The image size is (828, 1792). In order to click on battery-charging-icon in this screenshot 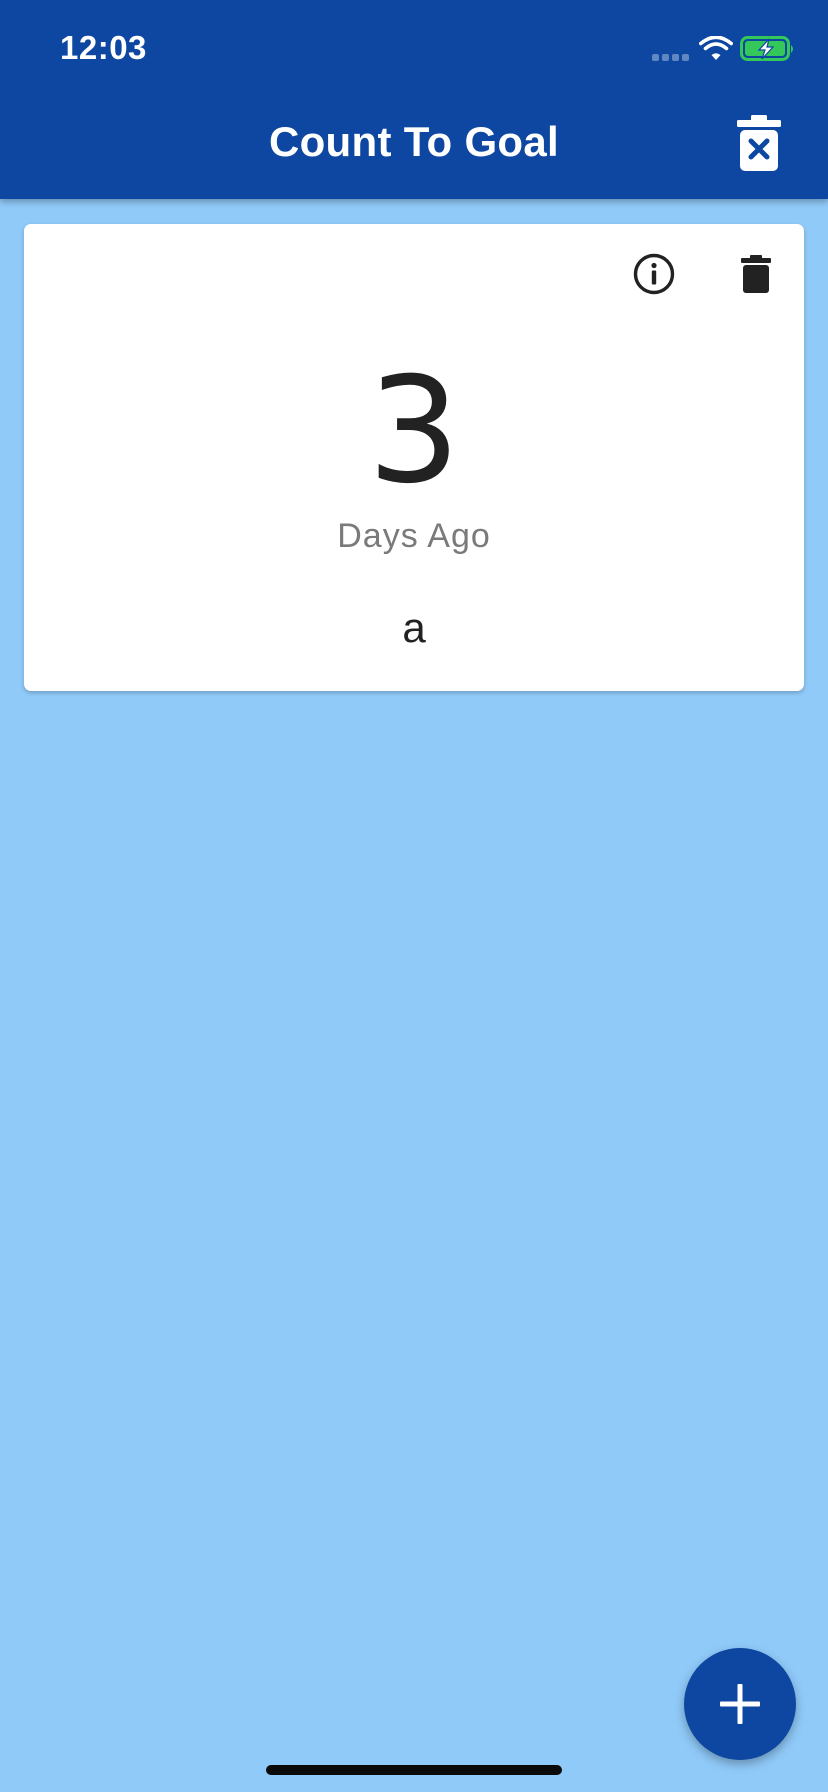, I will do `click(766, 48)`.